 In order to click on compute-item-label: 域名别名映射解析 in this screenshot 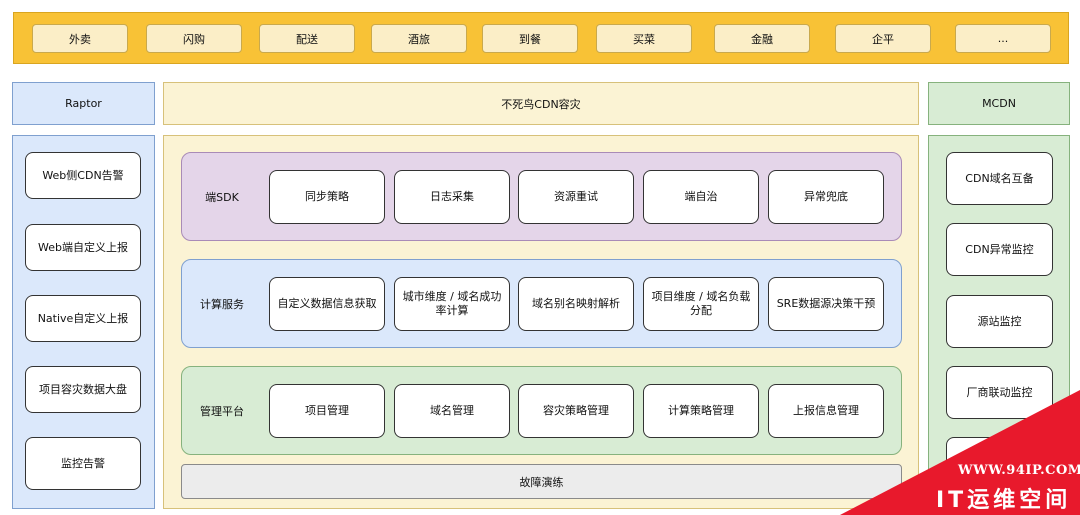, I will do `click(576, 304)`.